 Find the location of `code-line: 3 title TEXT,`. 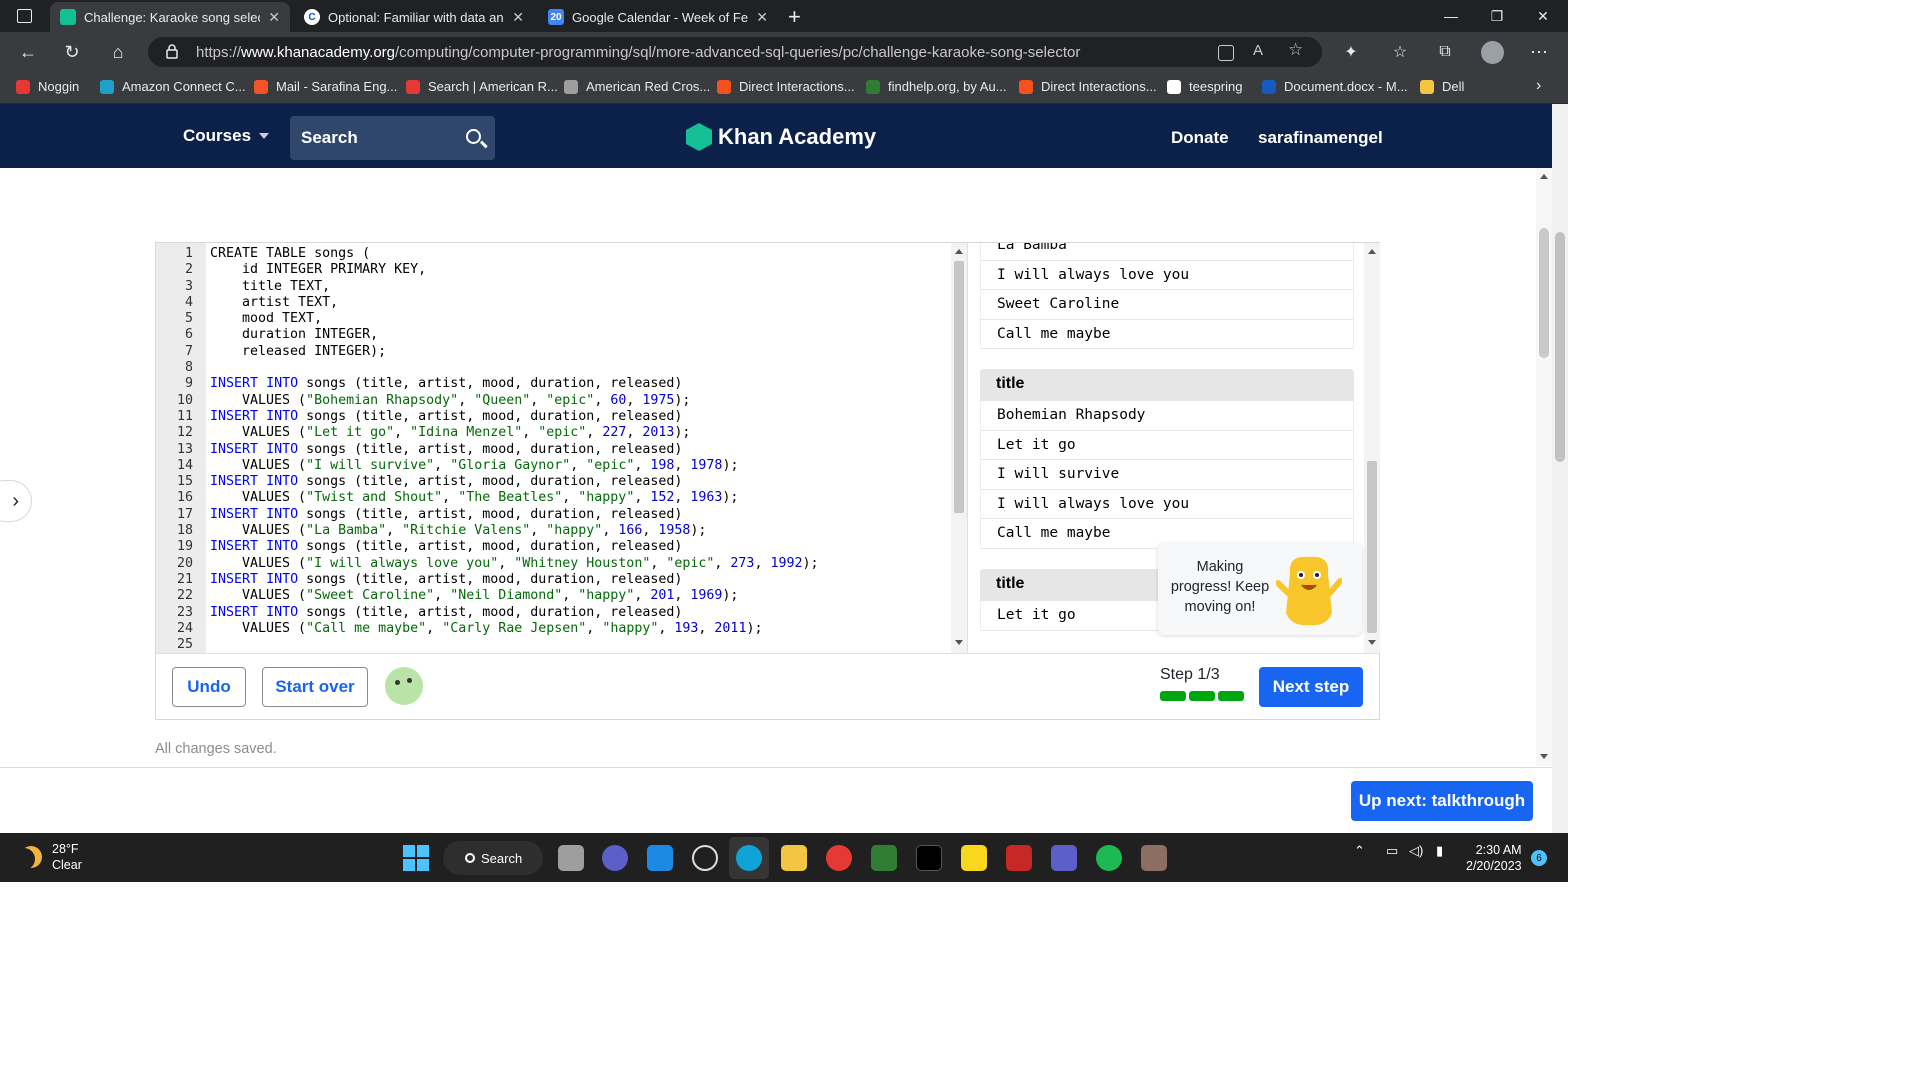

code-line: 3 title TEXT, is located at coordinates (487, 287).